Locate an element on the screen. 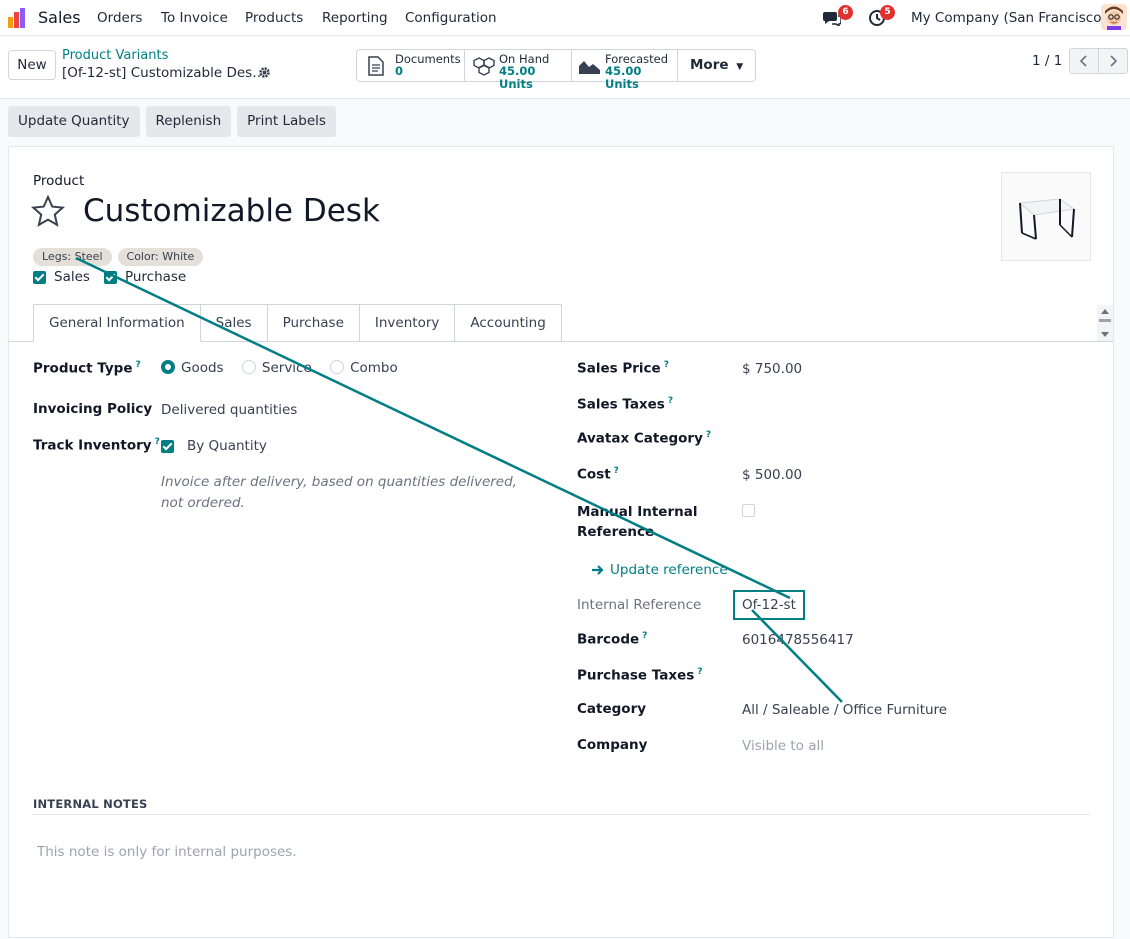 This screenshot has width=1130, height=939. replenish-button: Replenish is located at coordinates (188, 121).